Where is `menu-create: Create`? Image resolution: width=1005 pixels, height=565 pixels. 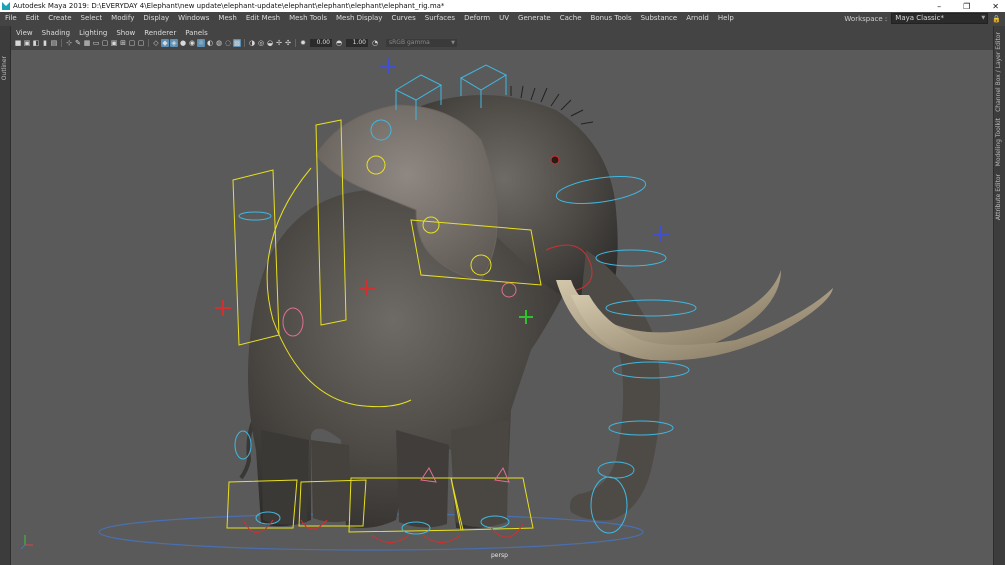 menu-create: Create is located at coordinates (59, 18).